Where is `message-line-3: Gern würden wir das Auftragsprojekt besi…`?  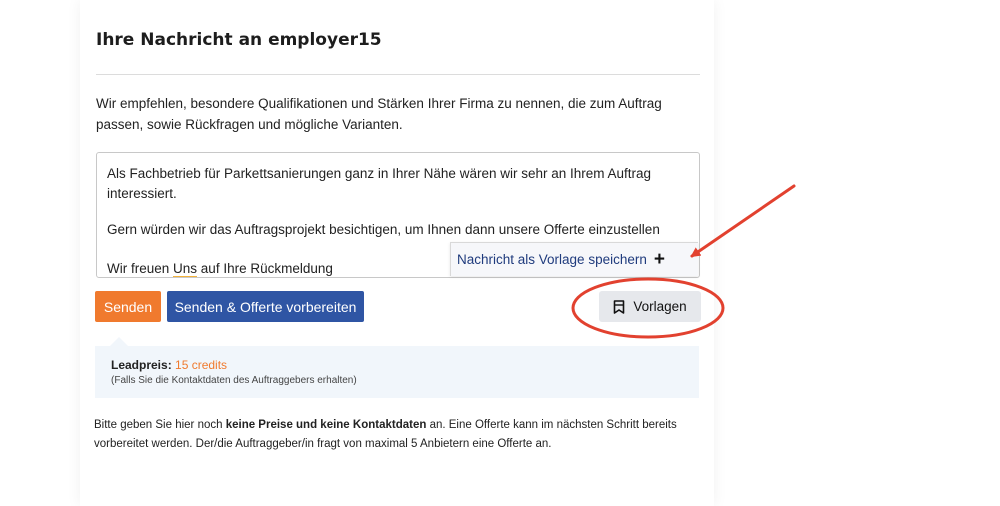
message-line-3: Gern würden wir das Auftragsprojekt besi… is located at coordinates (383, 229).